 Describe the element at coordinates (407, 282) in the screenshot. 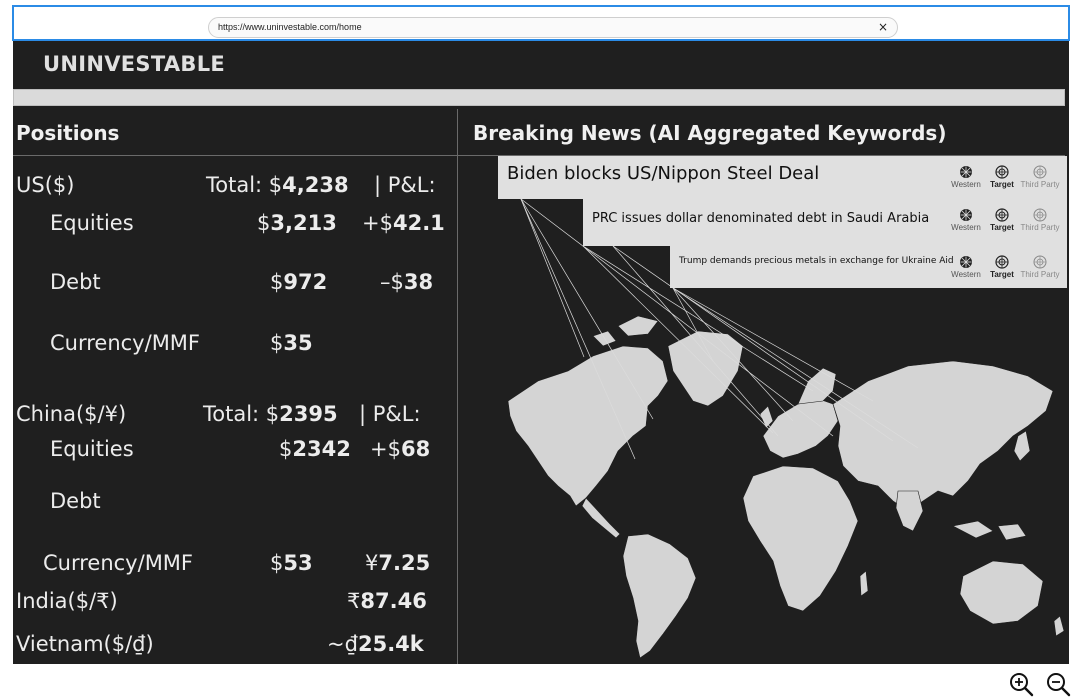

I see `us-debt-pnl: –$38` at that location.